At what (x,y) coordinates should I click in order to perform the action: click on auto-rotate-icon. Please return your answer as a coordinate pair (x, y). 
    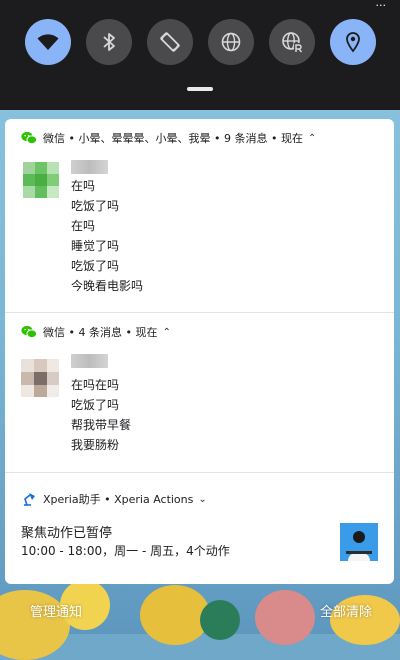
    Looking at the image, I should click on (170, 42).